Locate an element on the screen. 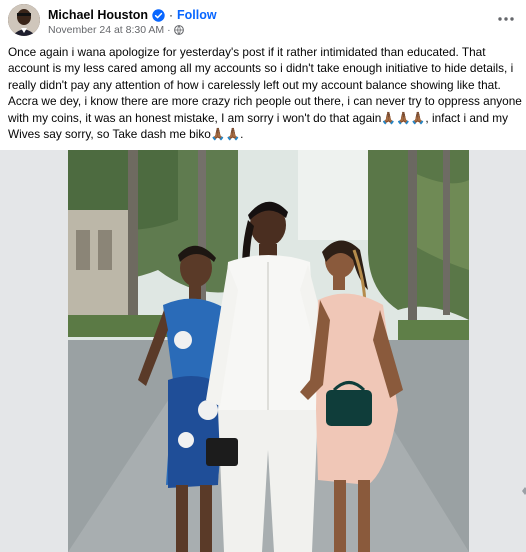 The width and height of the screenshot is (526, 552). verified-badge-icon is located at coordinates (158, 15).